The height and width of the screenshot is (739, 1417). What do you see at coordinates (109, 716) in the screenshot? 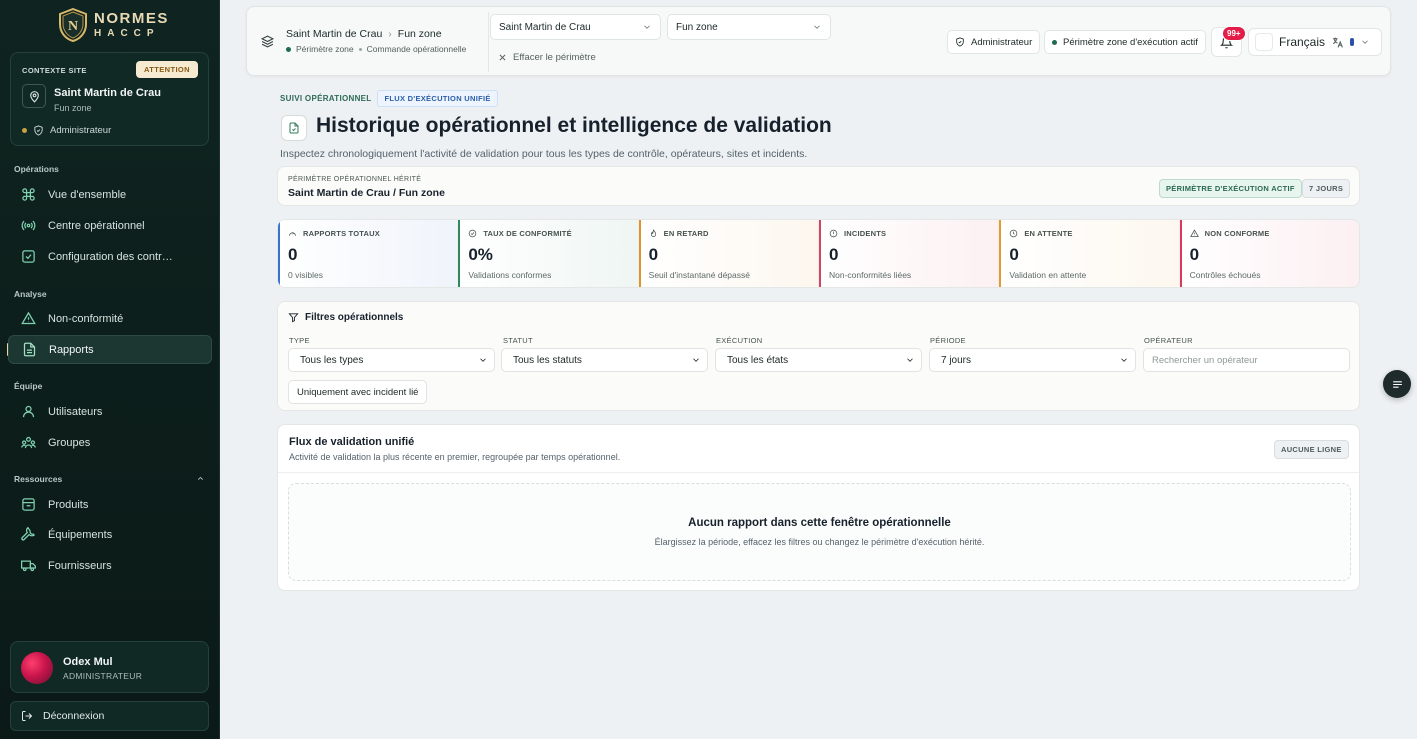
I see `logout-button: Déconnexion` at bounding box center [109, 716].